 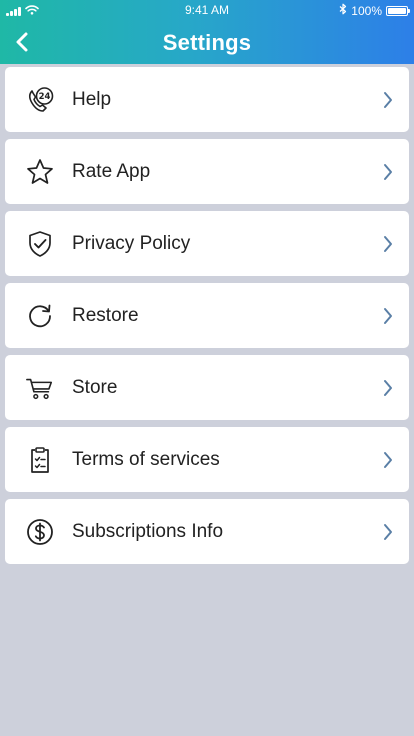 What do you see at coordinates (40, 388) in the screenshot?
I see `cart-icon` at bounding box center [40, 388].